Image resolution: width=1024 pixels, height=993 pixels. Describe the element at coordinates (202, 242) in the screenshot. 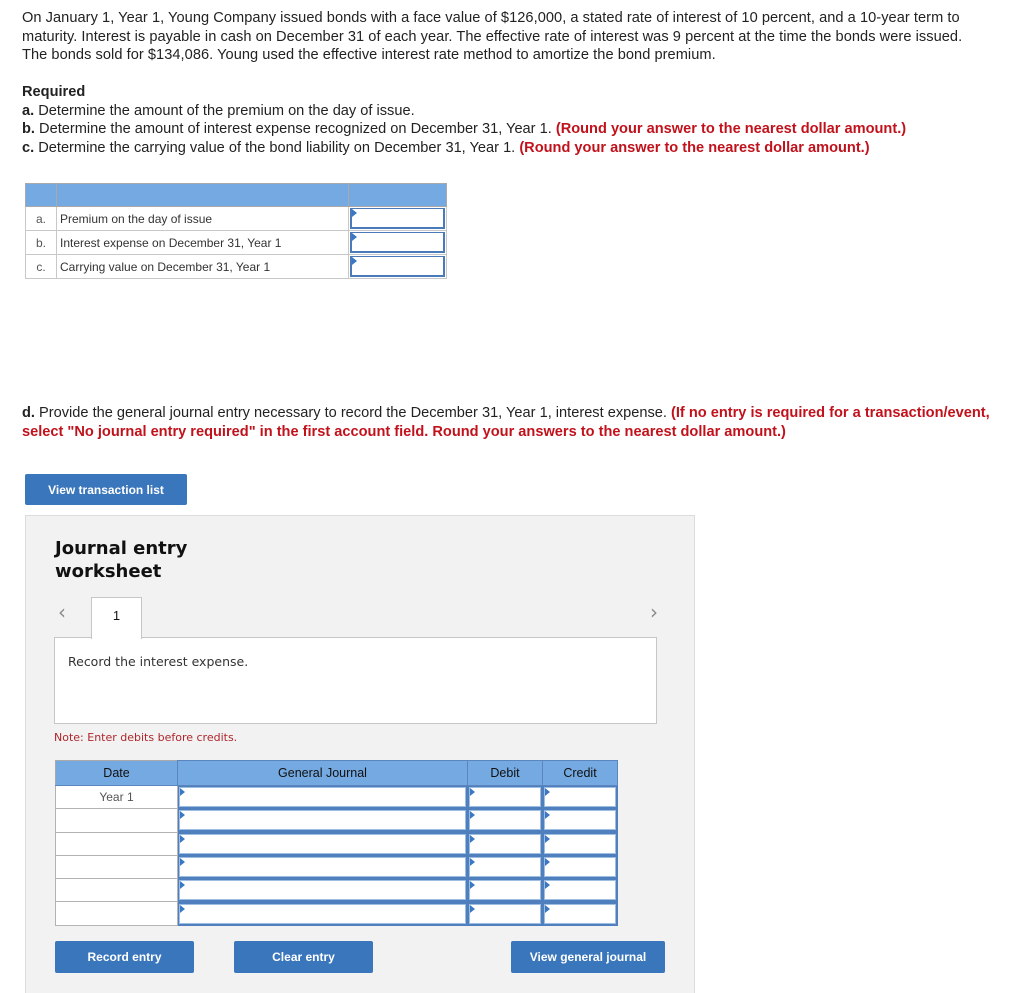

I see `row-label: Interest expense on December 31, Year 1` at that location.